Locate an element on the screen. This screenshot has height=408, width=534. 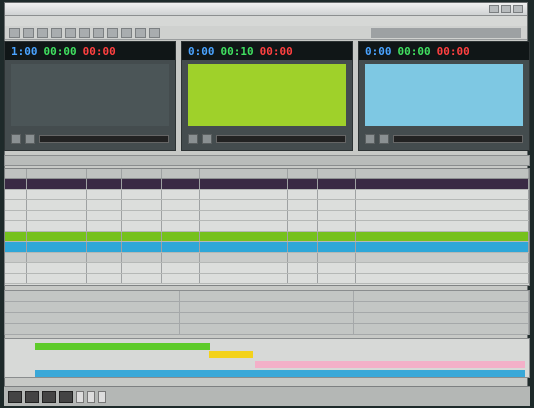
title-bar is located at coordinates (266, 9).